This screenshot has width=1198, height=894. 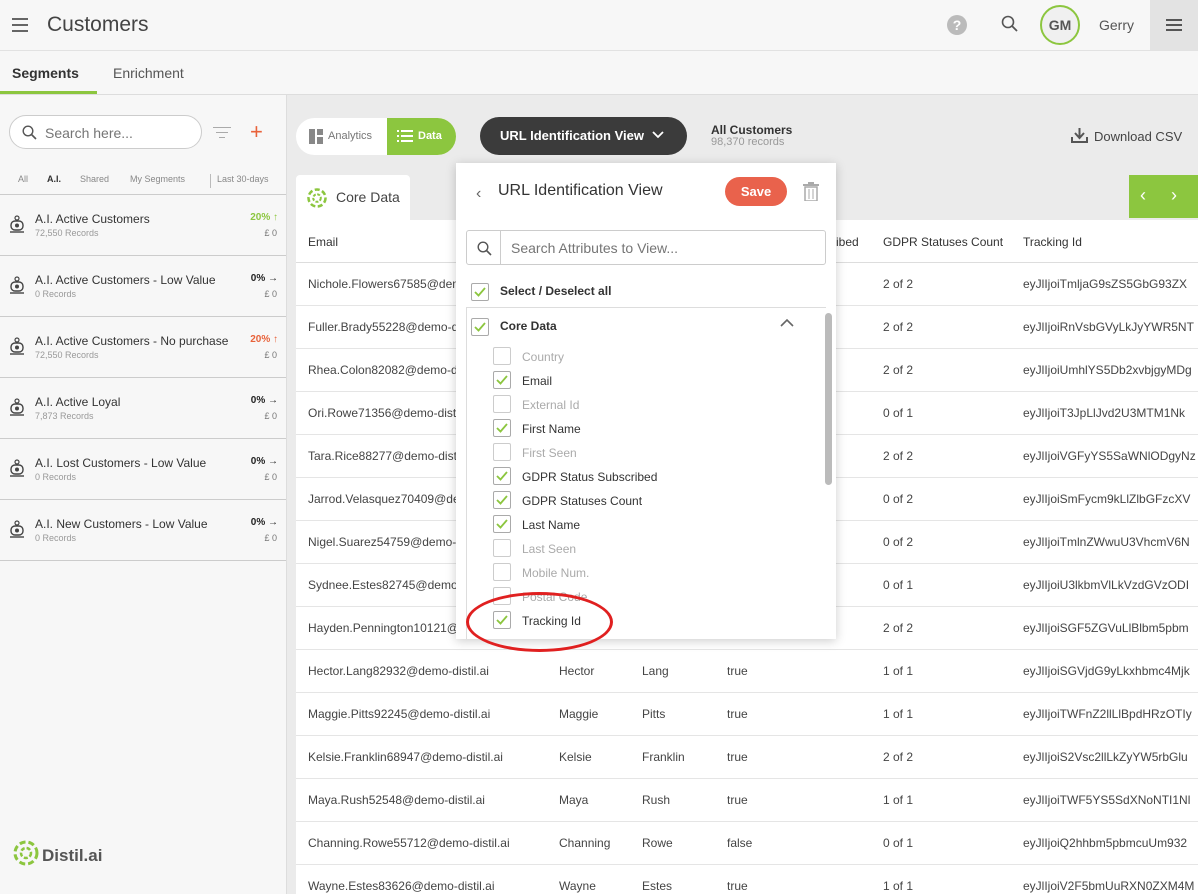 I want to click on add-segment-button: +, so click(x=256, y=132).